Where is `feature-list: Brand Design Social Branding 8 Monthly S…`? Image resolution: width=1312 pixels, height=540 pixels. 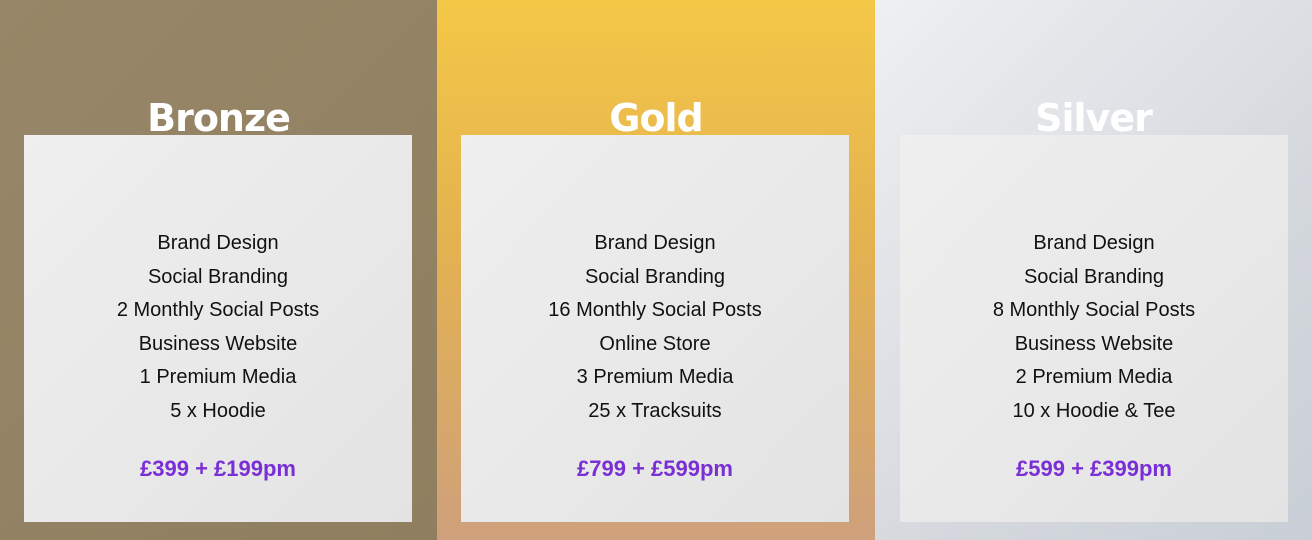
feature-list: Brand Design Social Branding 8 Monthly S… is located at coordinates (1094, 328).